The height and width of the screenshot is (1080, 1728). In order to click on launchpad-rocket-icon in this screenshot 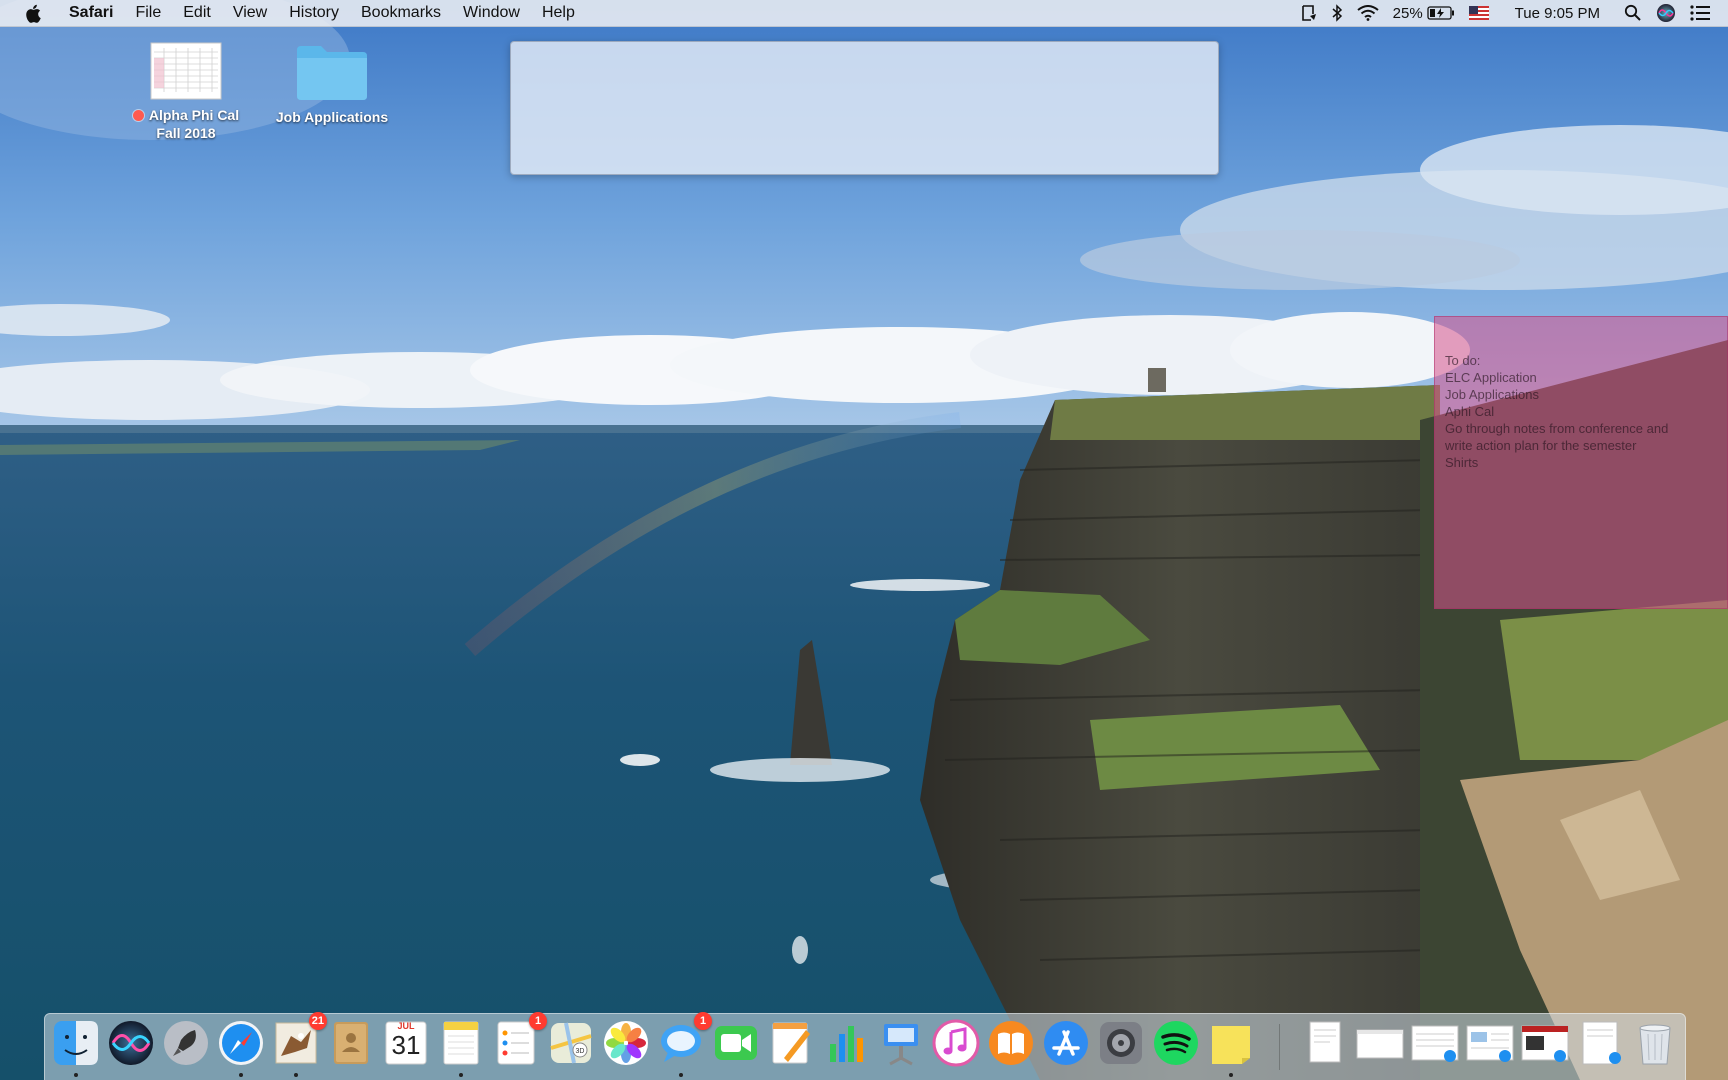, I will do `click(186, 1043)`.